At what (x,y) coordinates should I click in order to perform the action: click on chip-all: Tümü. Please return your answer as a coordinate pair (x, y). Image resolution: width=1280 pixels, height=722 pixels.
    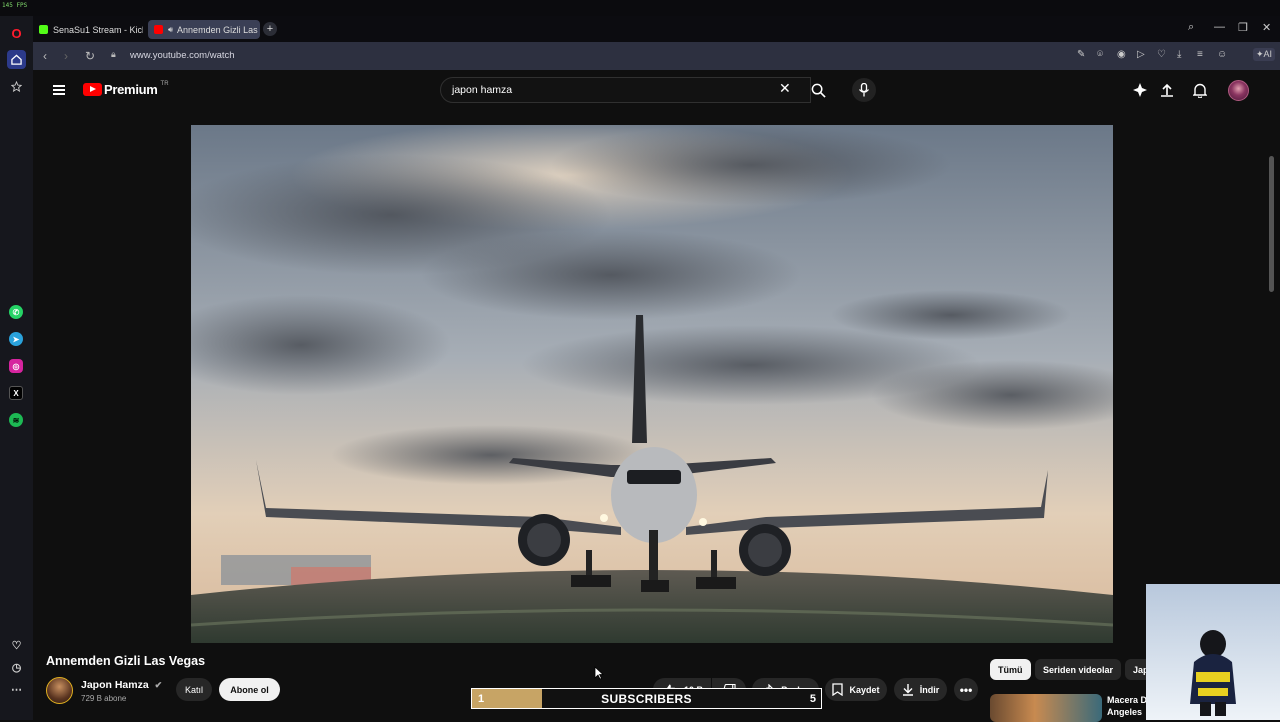
    Looking at the image, I should click on (1010, 669).